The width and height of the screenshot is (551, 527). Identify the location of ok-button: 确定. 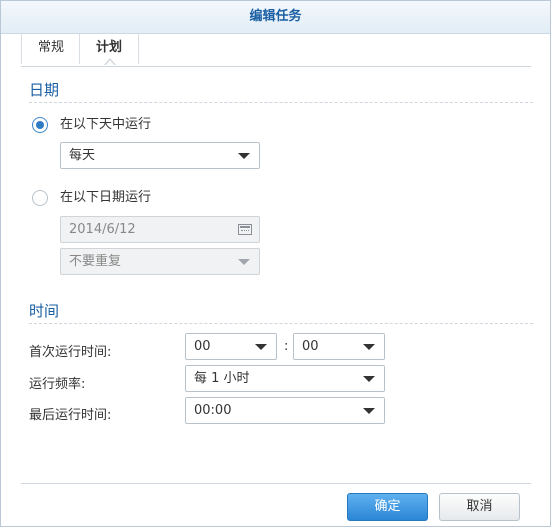
(387, 507).